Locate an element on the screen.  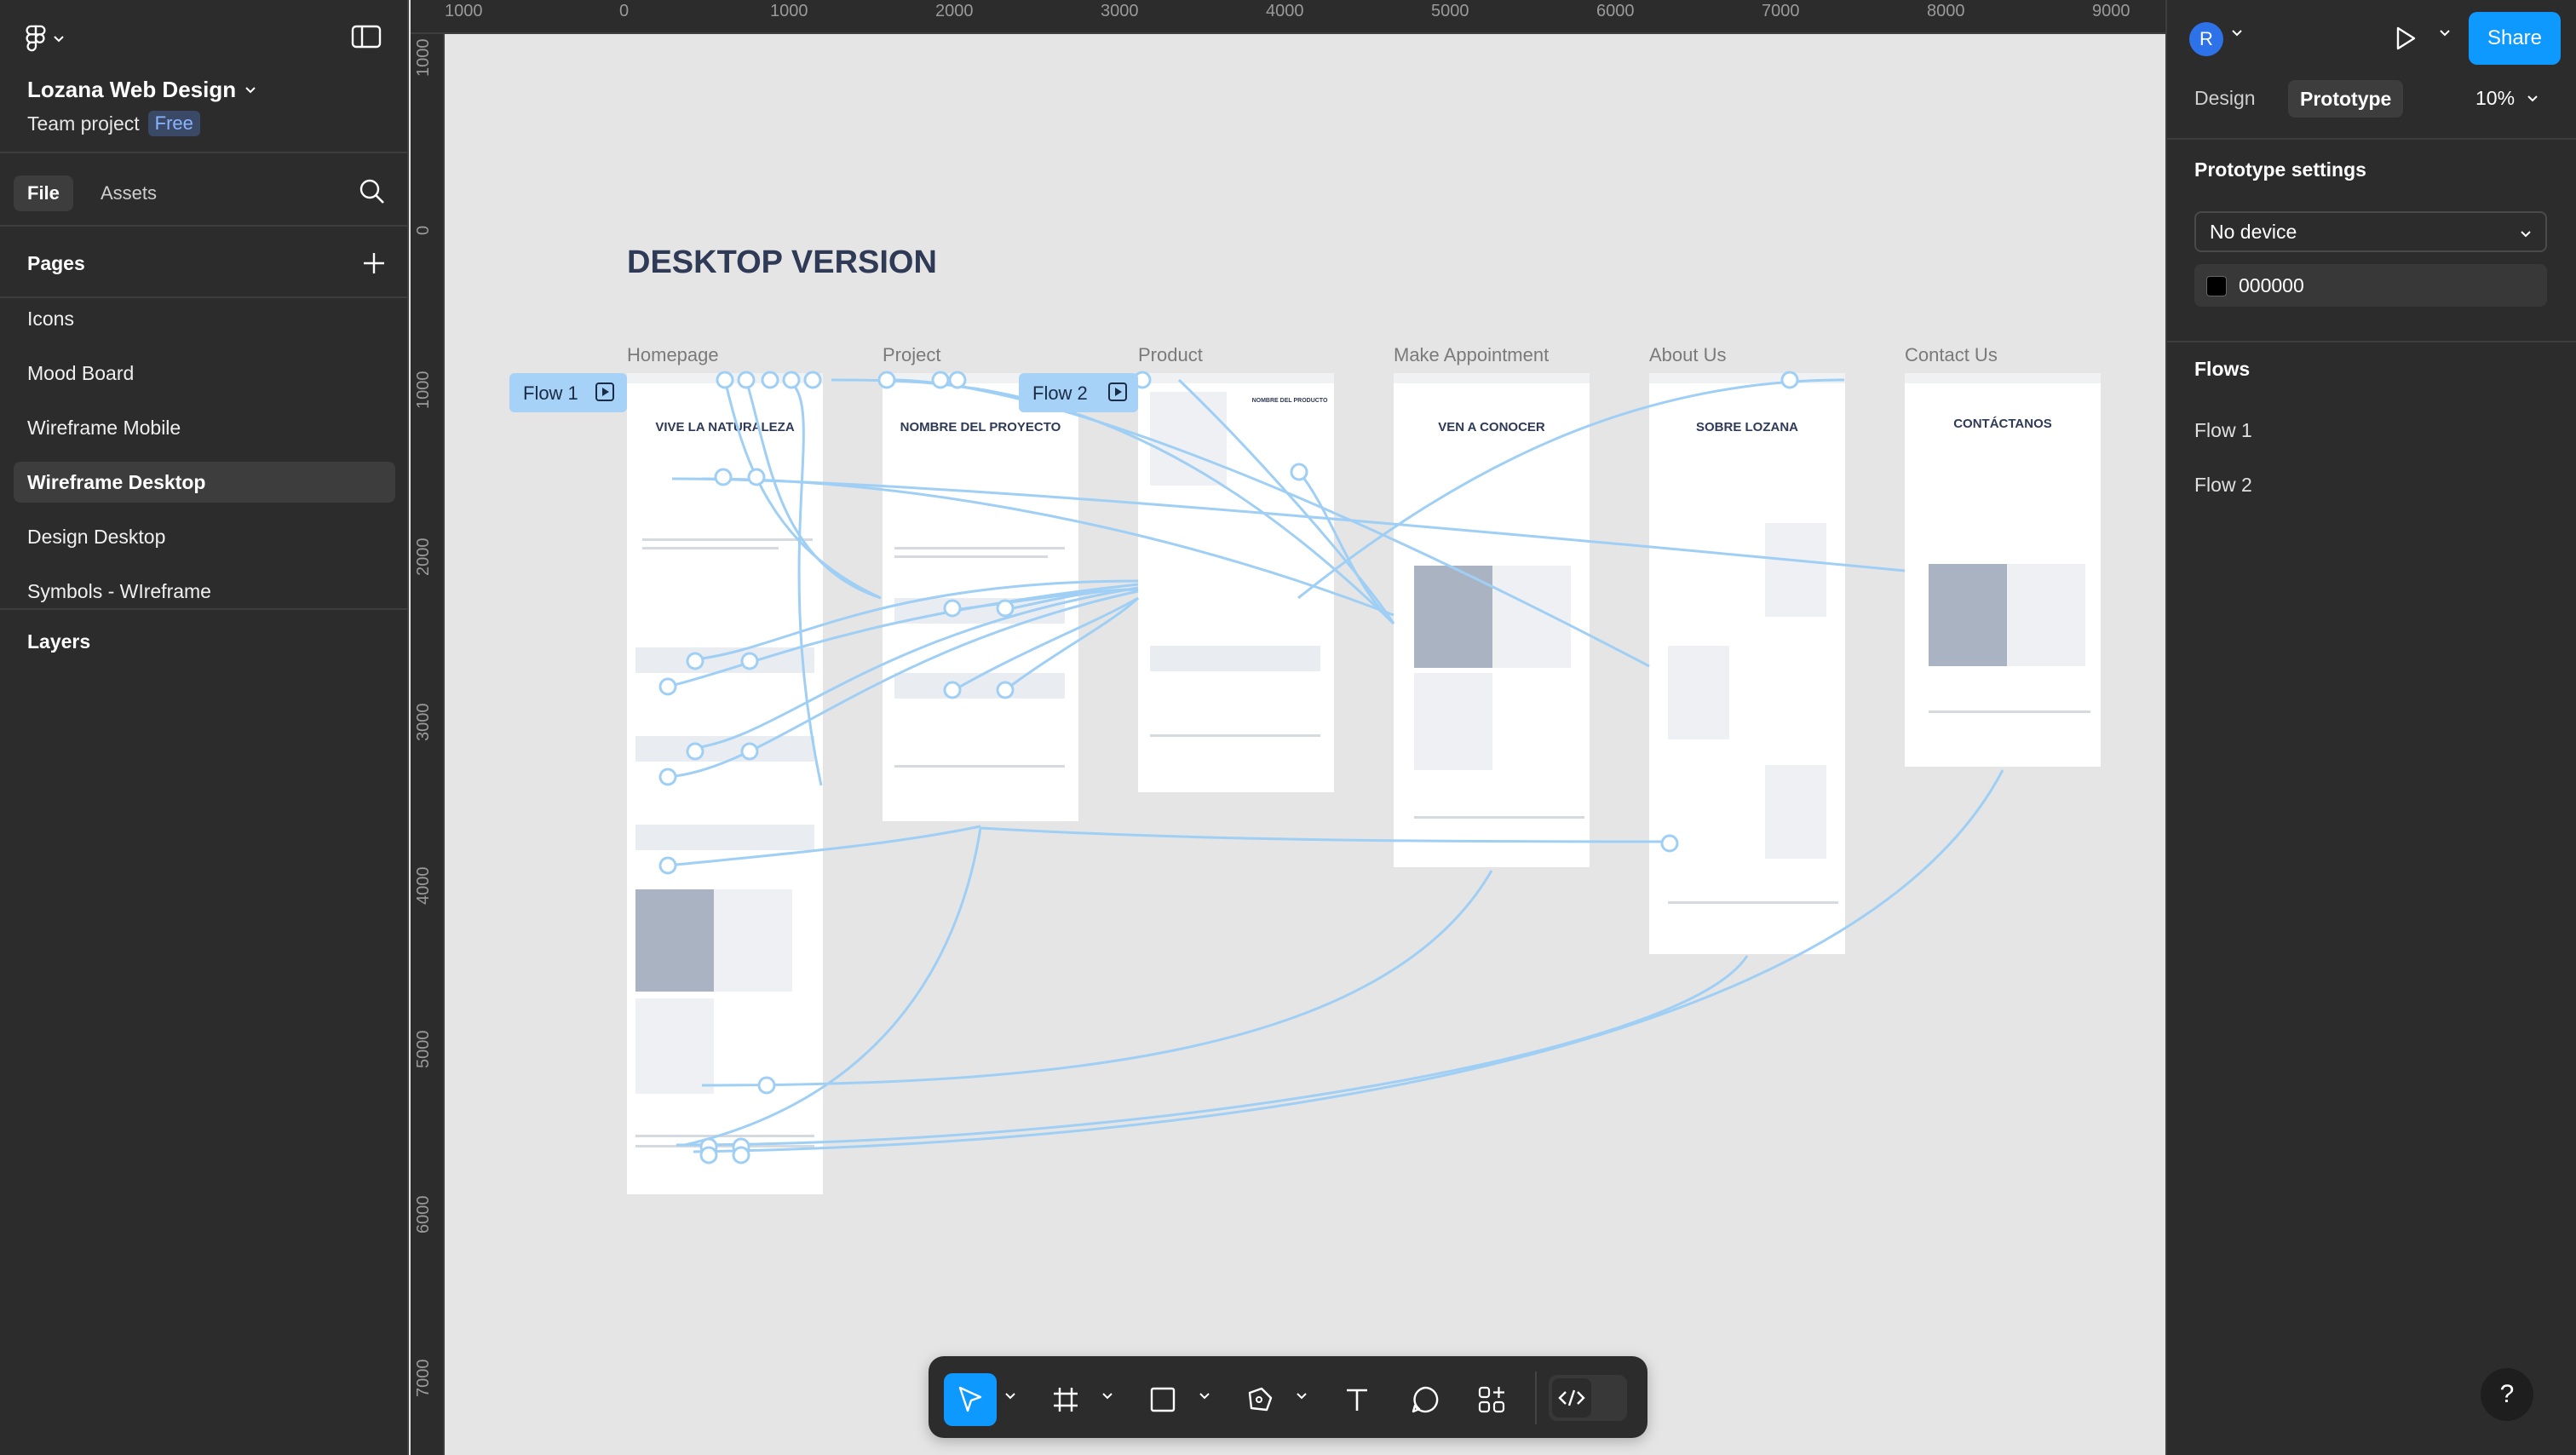
frame-heading: CONTÁCTANOS is located at coordinates (2002, 424).